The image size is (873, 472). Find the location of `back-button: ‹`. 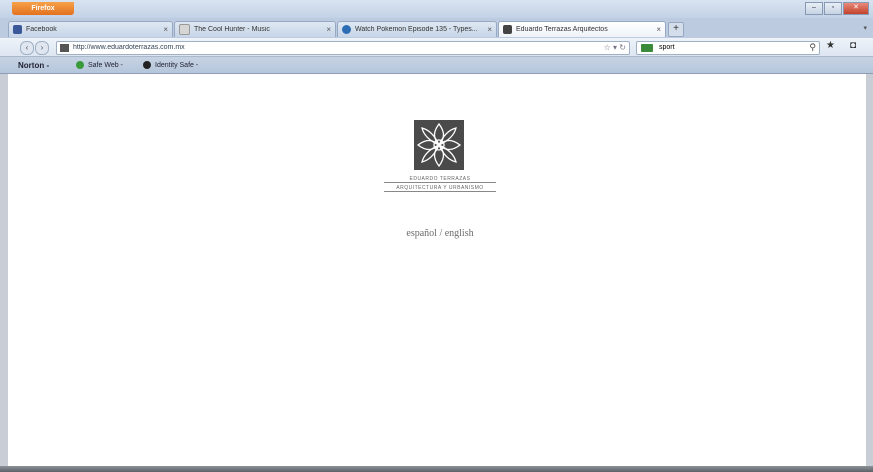

back-button: ‹ is located at coordinates (27, 48).